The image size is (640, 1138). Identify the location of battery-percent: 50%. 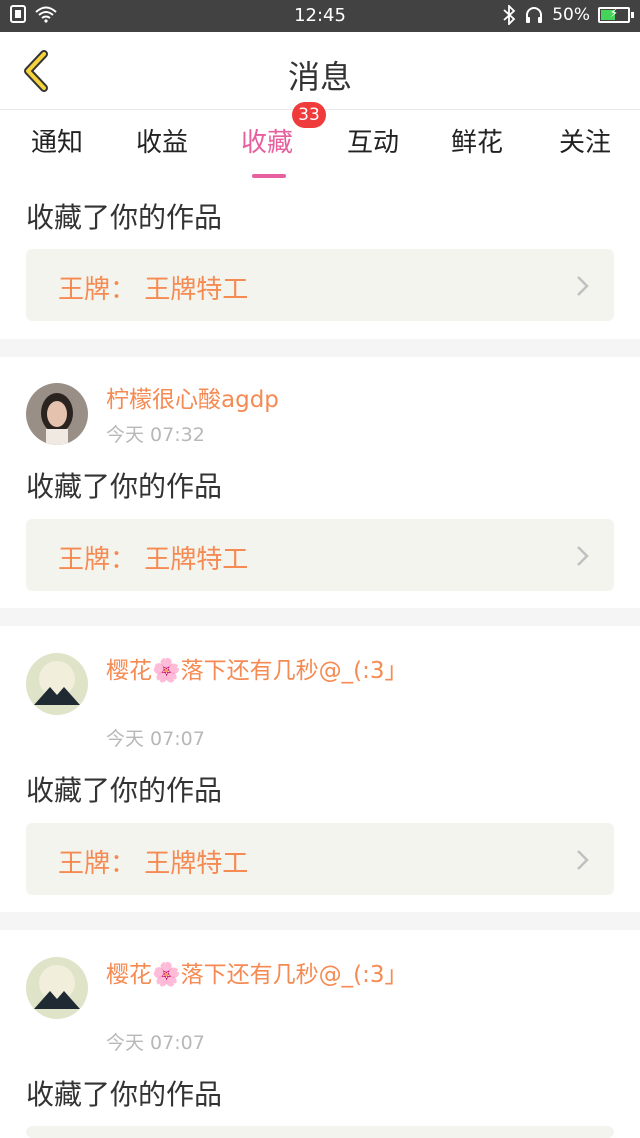
(571, 15).